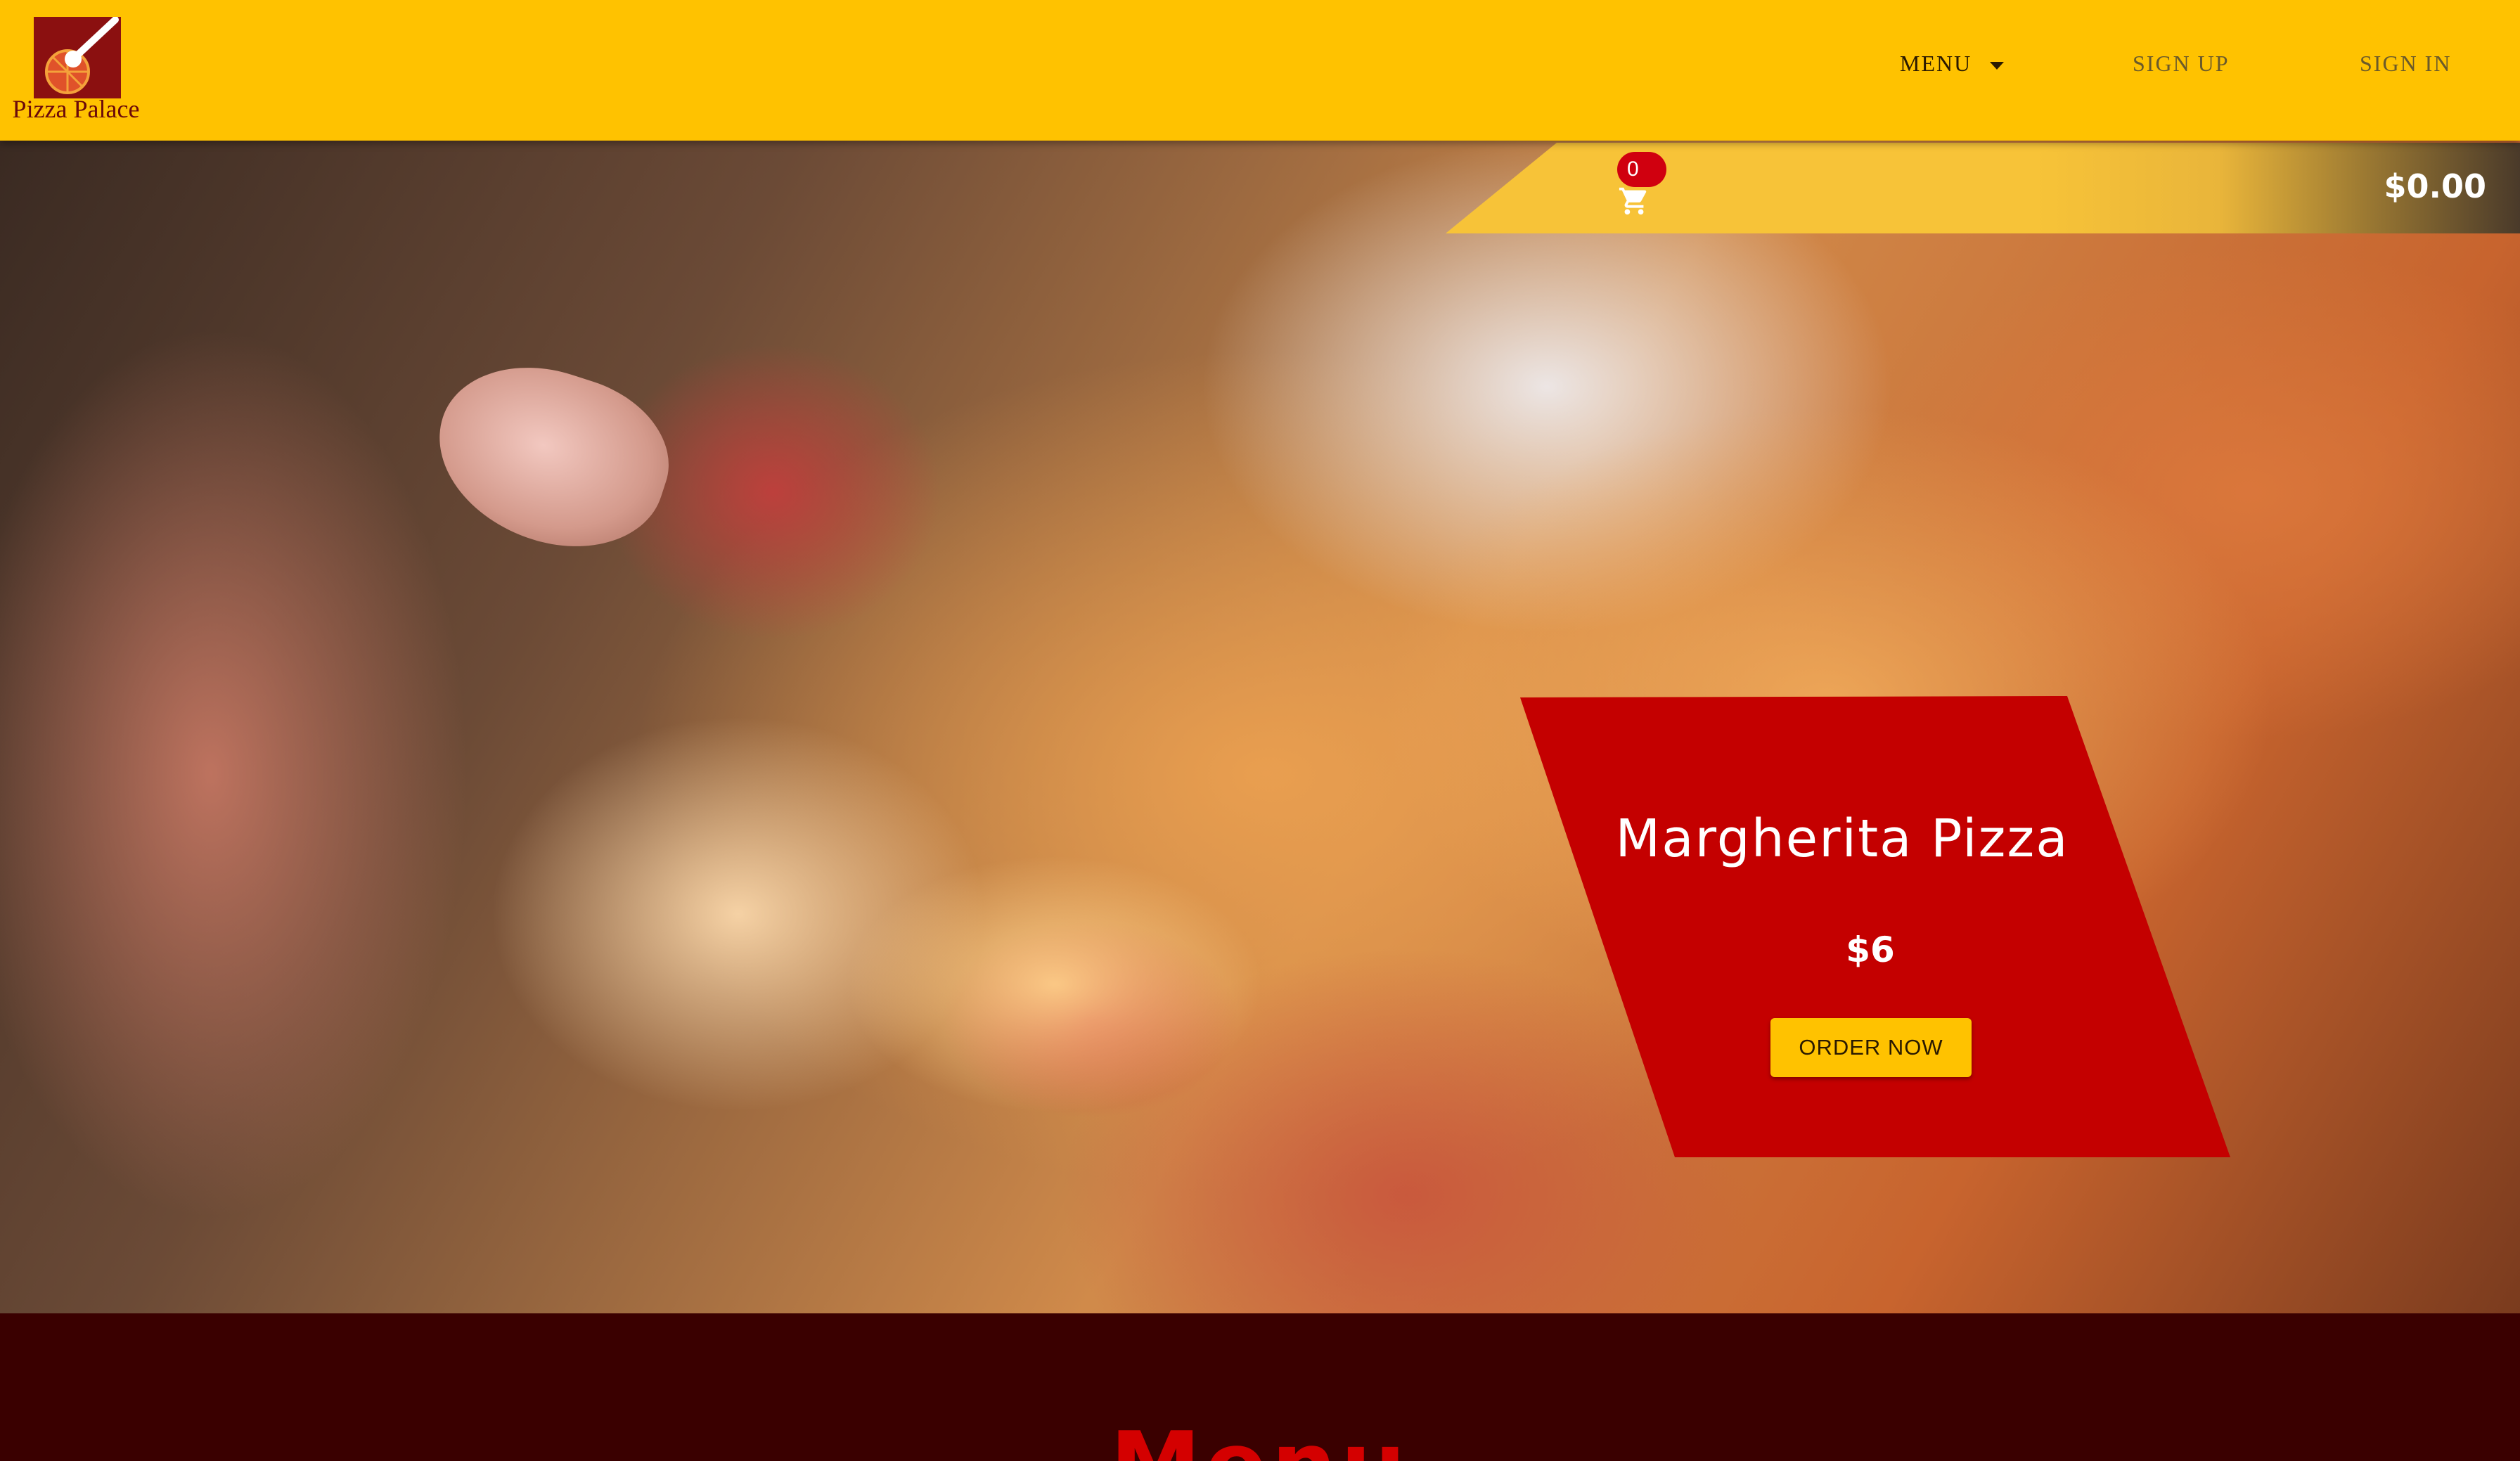 This screenshot has width=2520, height=1461. I want to click on pizza-cutter-icon, so click(77, 57).